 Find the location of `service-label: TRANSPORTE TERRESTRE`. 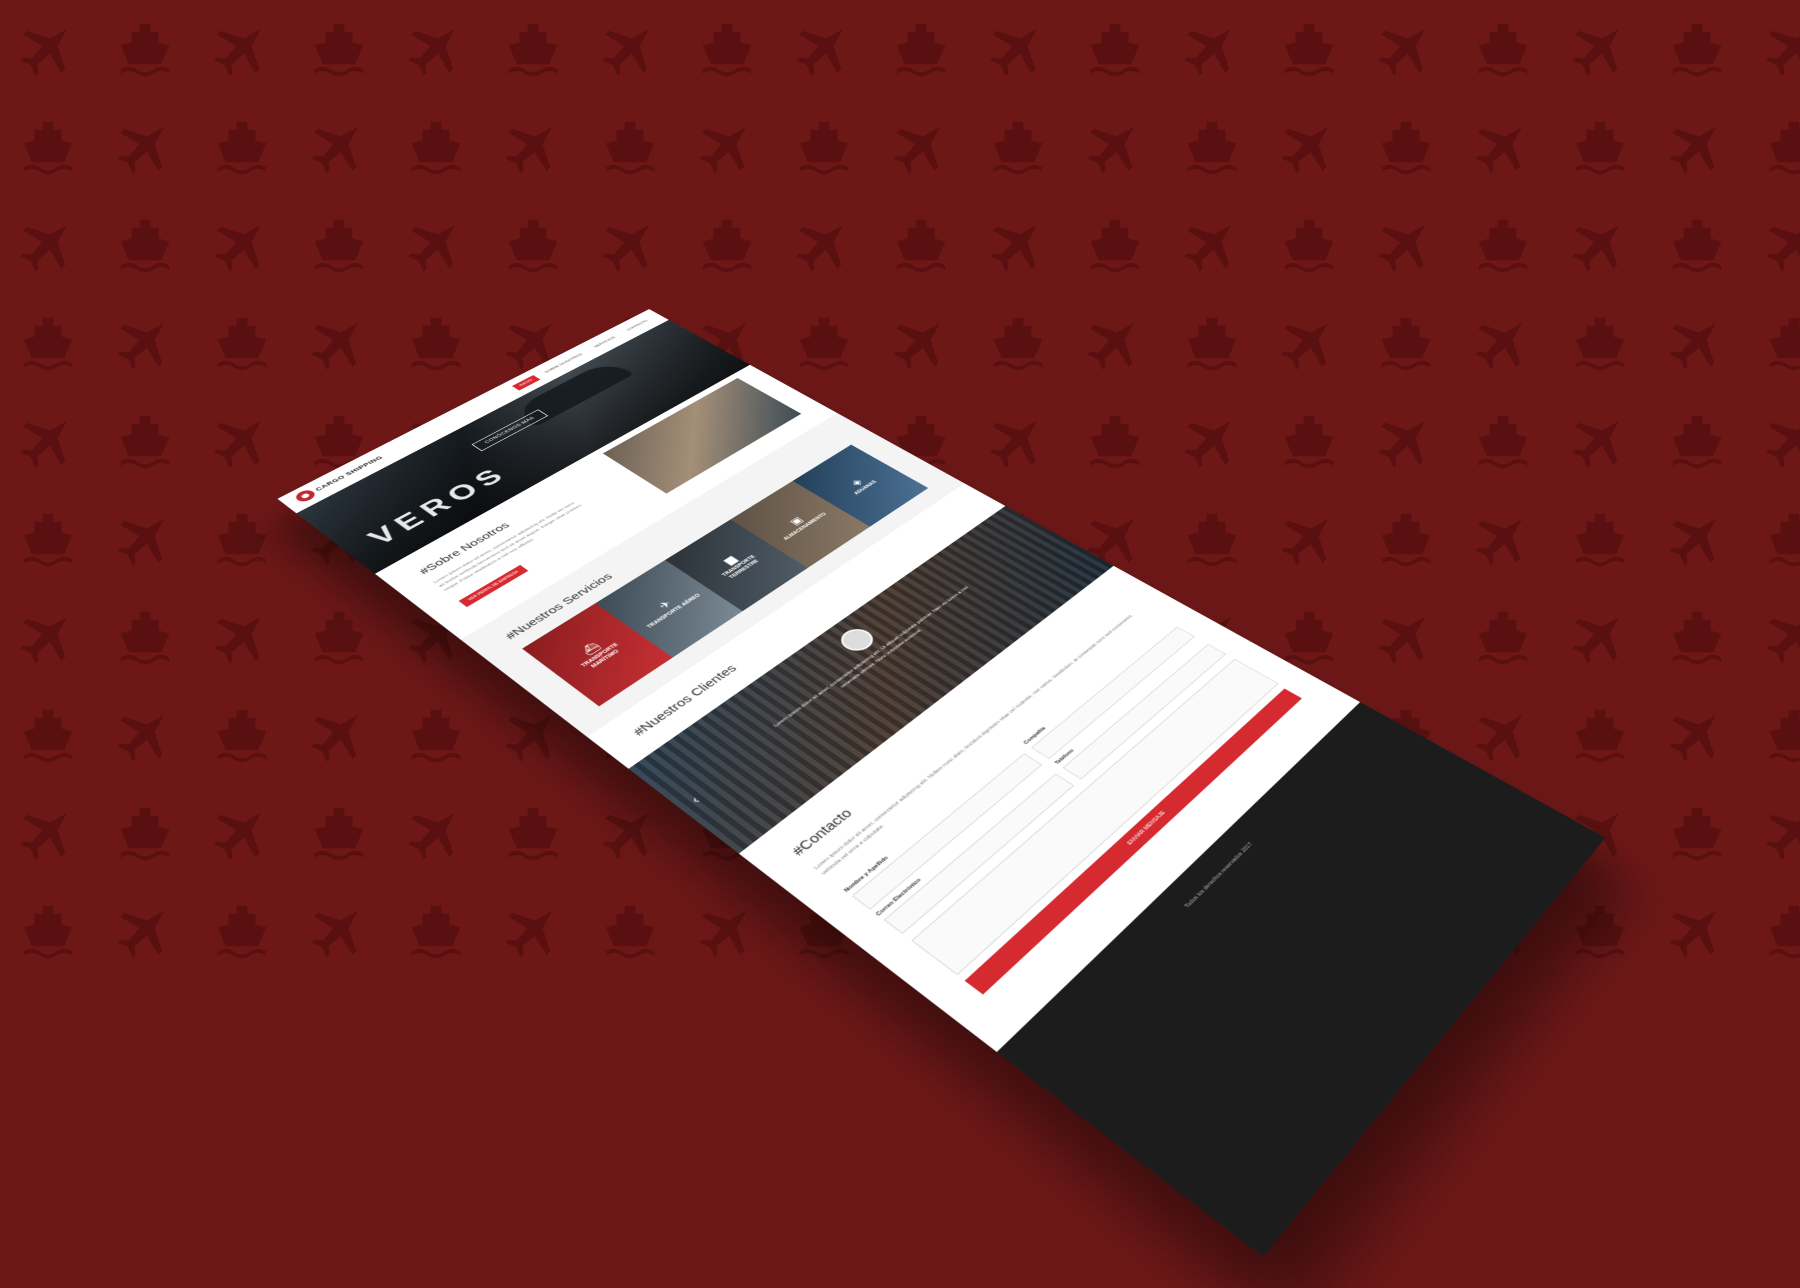

service-label: TRANSPORTE TERRESTRE is located at coordinates (741, 567).